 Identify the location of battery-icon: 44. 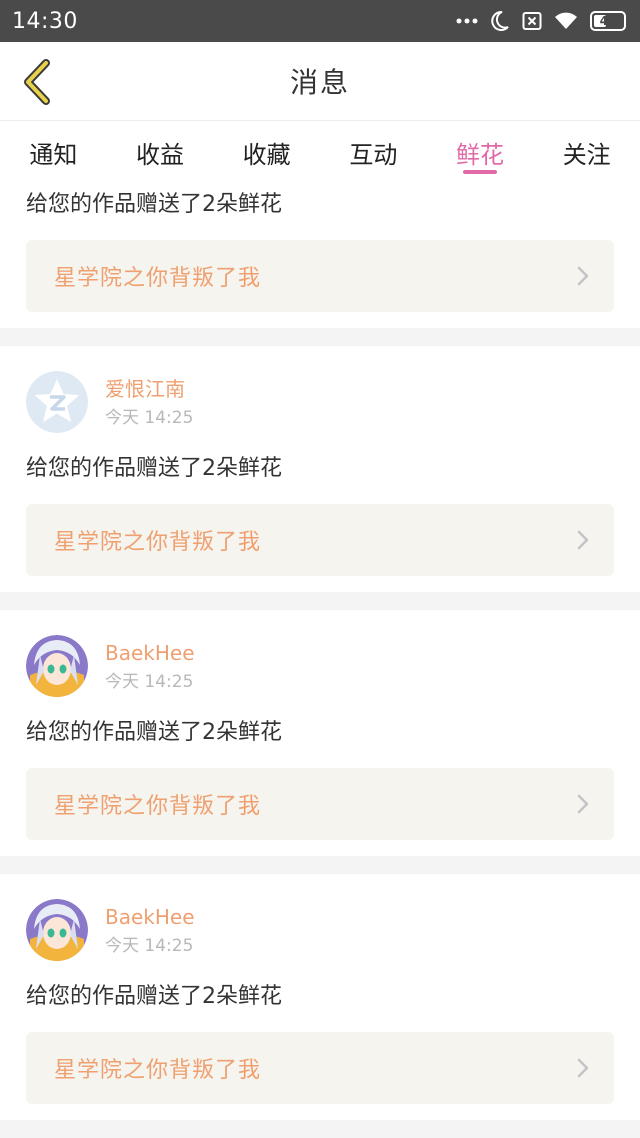
(608, 21).